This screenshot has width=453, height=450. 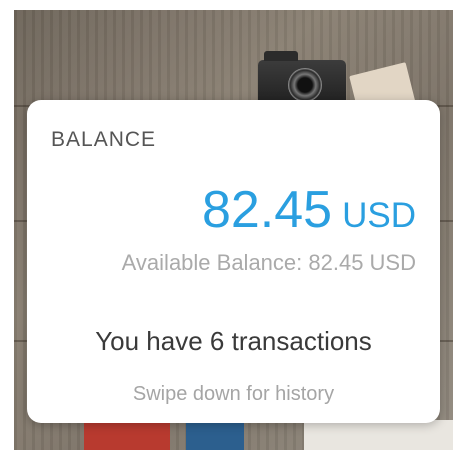 I want to click on balance-amount-value: 82.45, so click(x=267, y=210).